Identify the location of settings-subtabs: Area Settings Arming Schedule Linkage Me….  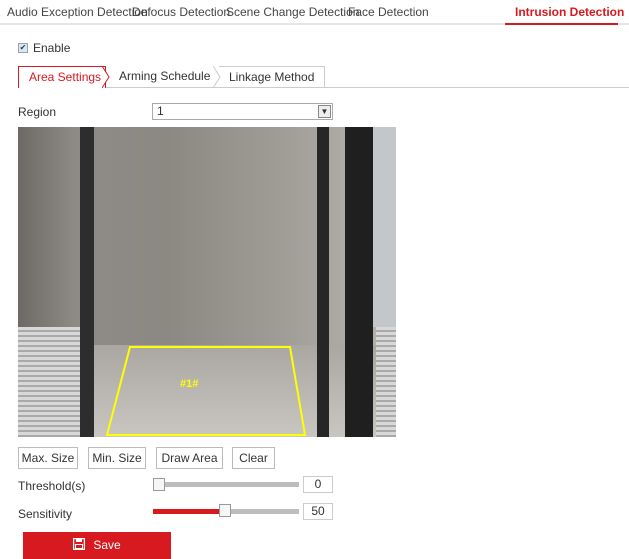
(323, 77).